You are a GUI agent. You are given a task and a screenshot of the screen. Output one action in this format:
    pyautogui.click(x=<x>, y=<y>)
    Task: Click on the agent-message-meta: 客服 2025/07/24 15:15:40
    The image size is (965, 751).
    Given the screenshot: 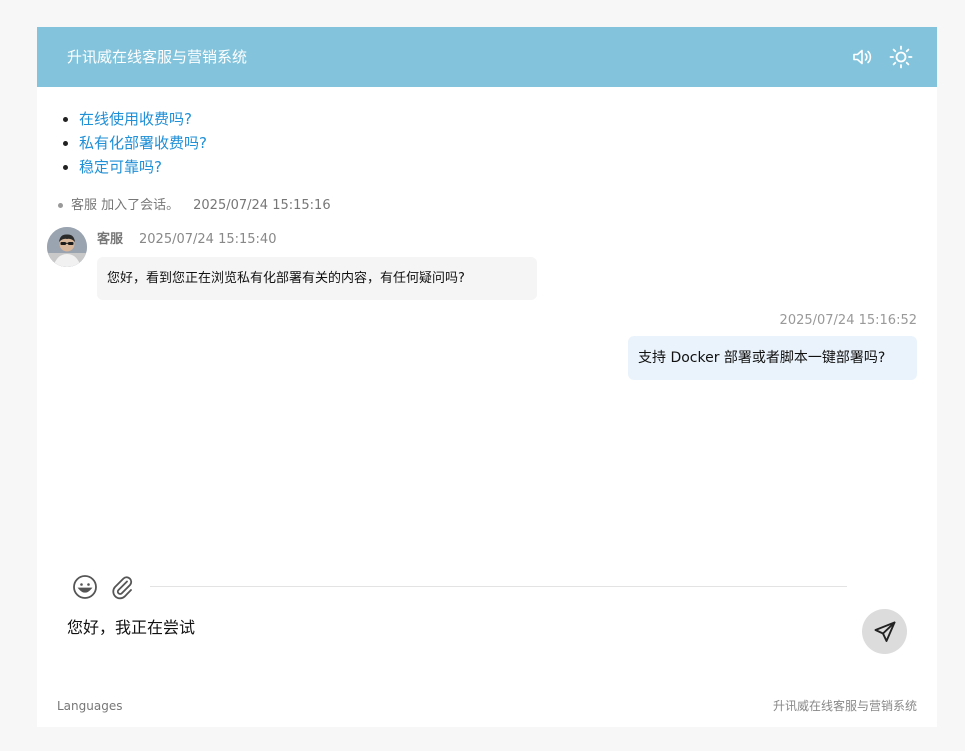 What is the action you would take?
    pyautogui.click(x=186, y=240)
    